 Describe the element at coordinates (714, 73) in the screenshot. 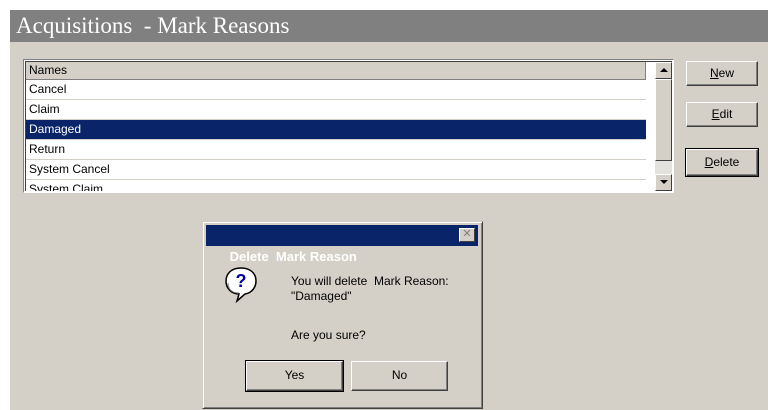

I see `new-mnemonic: N` at that location.